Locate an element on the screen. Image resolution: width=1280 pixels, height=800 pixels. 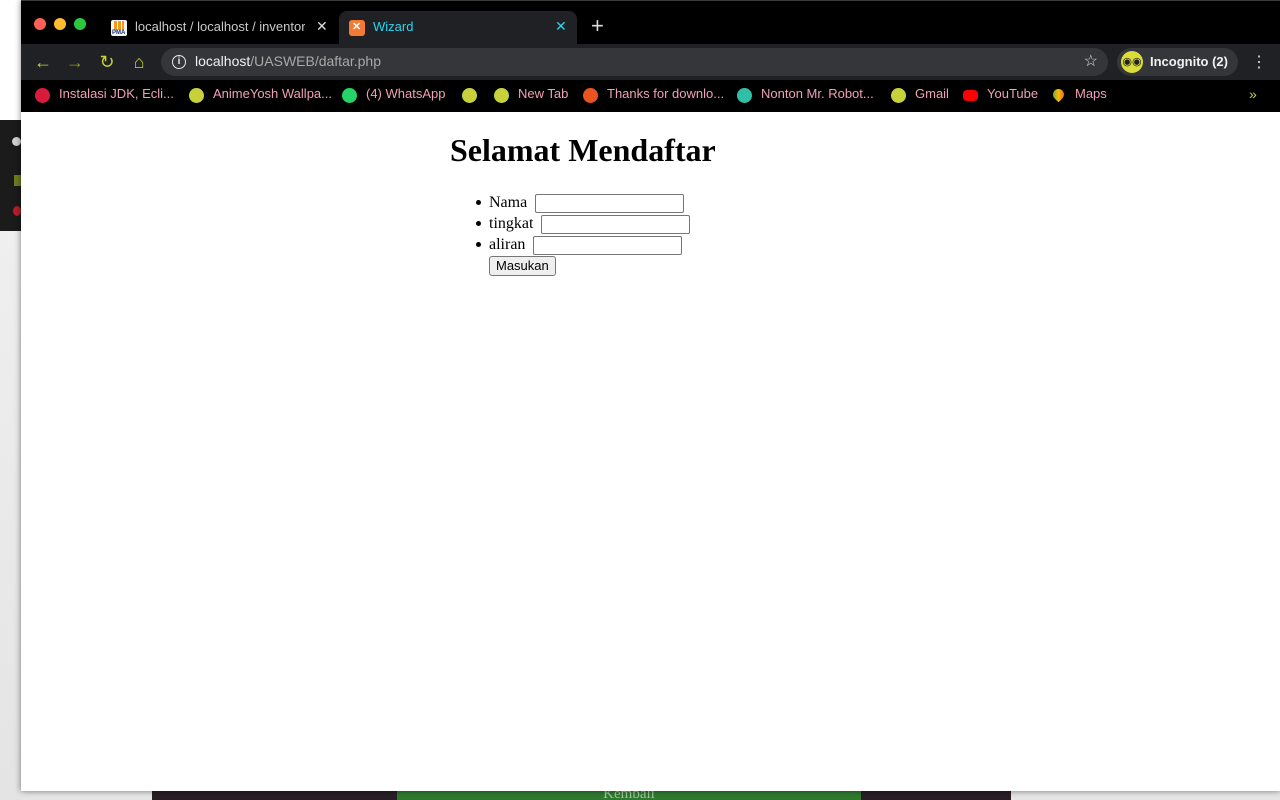
bookmark-star-icon: ☆ is located at coordinates (1091, 61).